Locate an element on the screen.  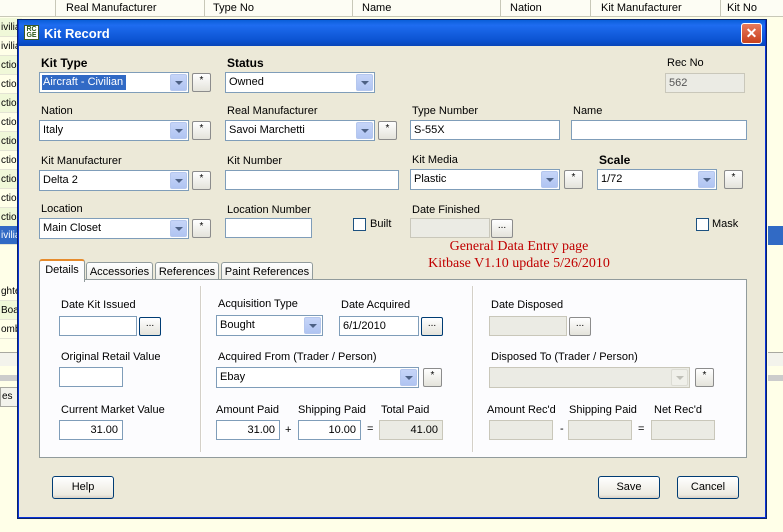
scale-label: Scale is located at coordinates (615, 160).